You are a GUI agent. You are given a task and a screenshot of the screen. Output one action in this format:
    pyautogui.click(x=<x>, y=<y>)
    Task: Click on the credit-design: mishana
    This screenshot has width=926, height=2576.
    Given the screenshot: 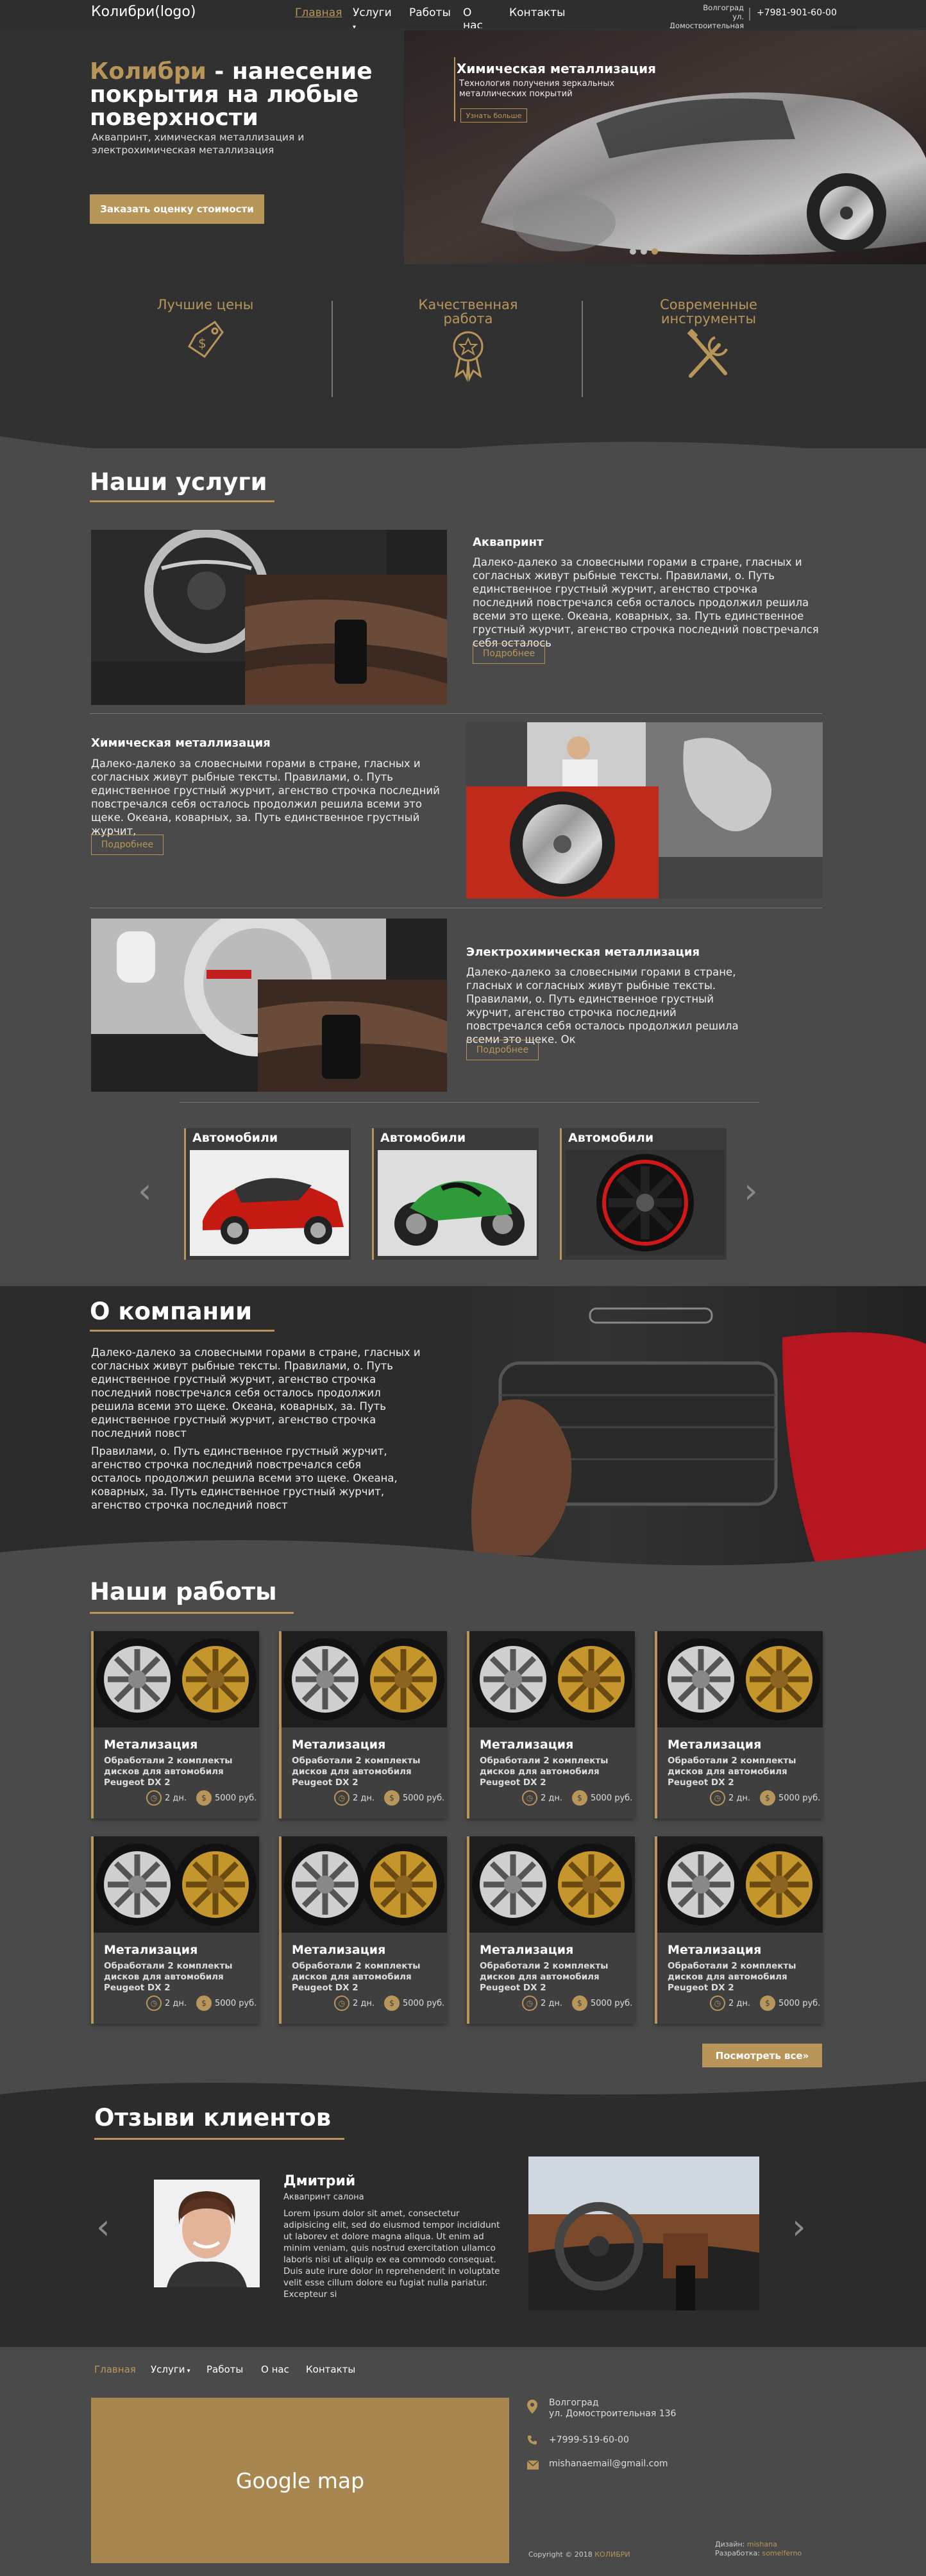 What is the action you would take?
    pyautogui.click(x=762, y=2544)
    